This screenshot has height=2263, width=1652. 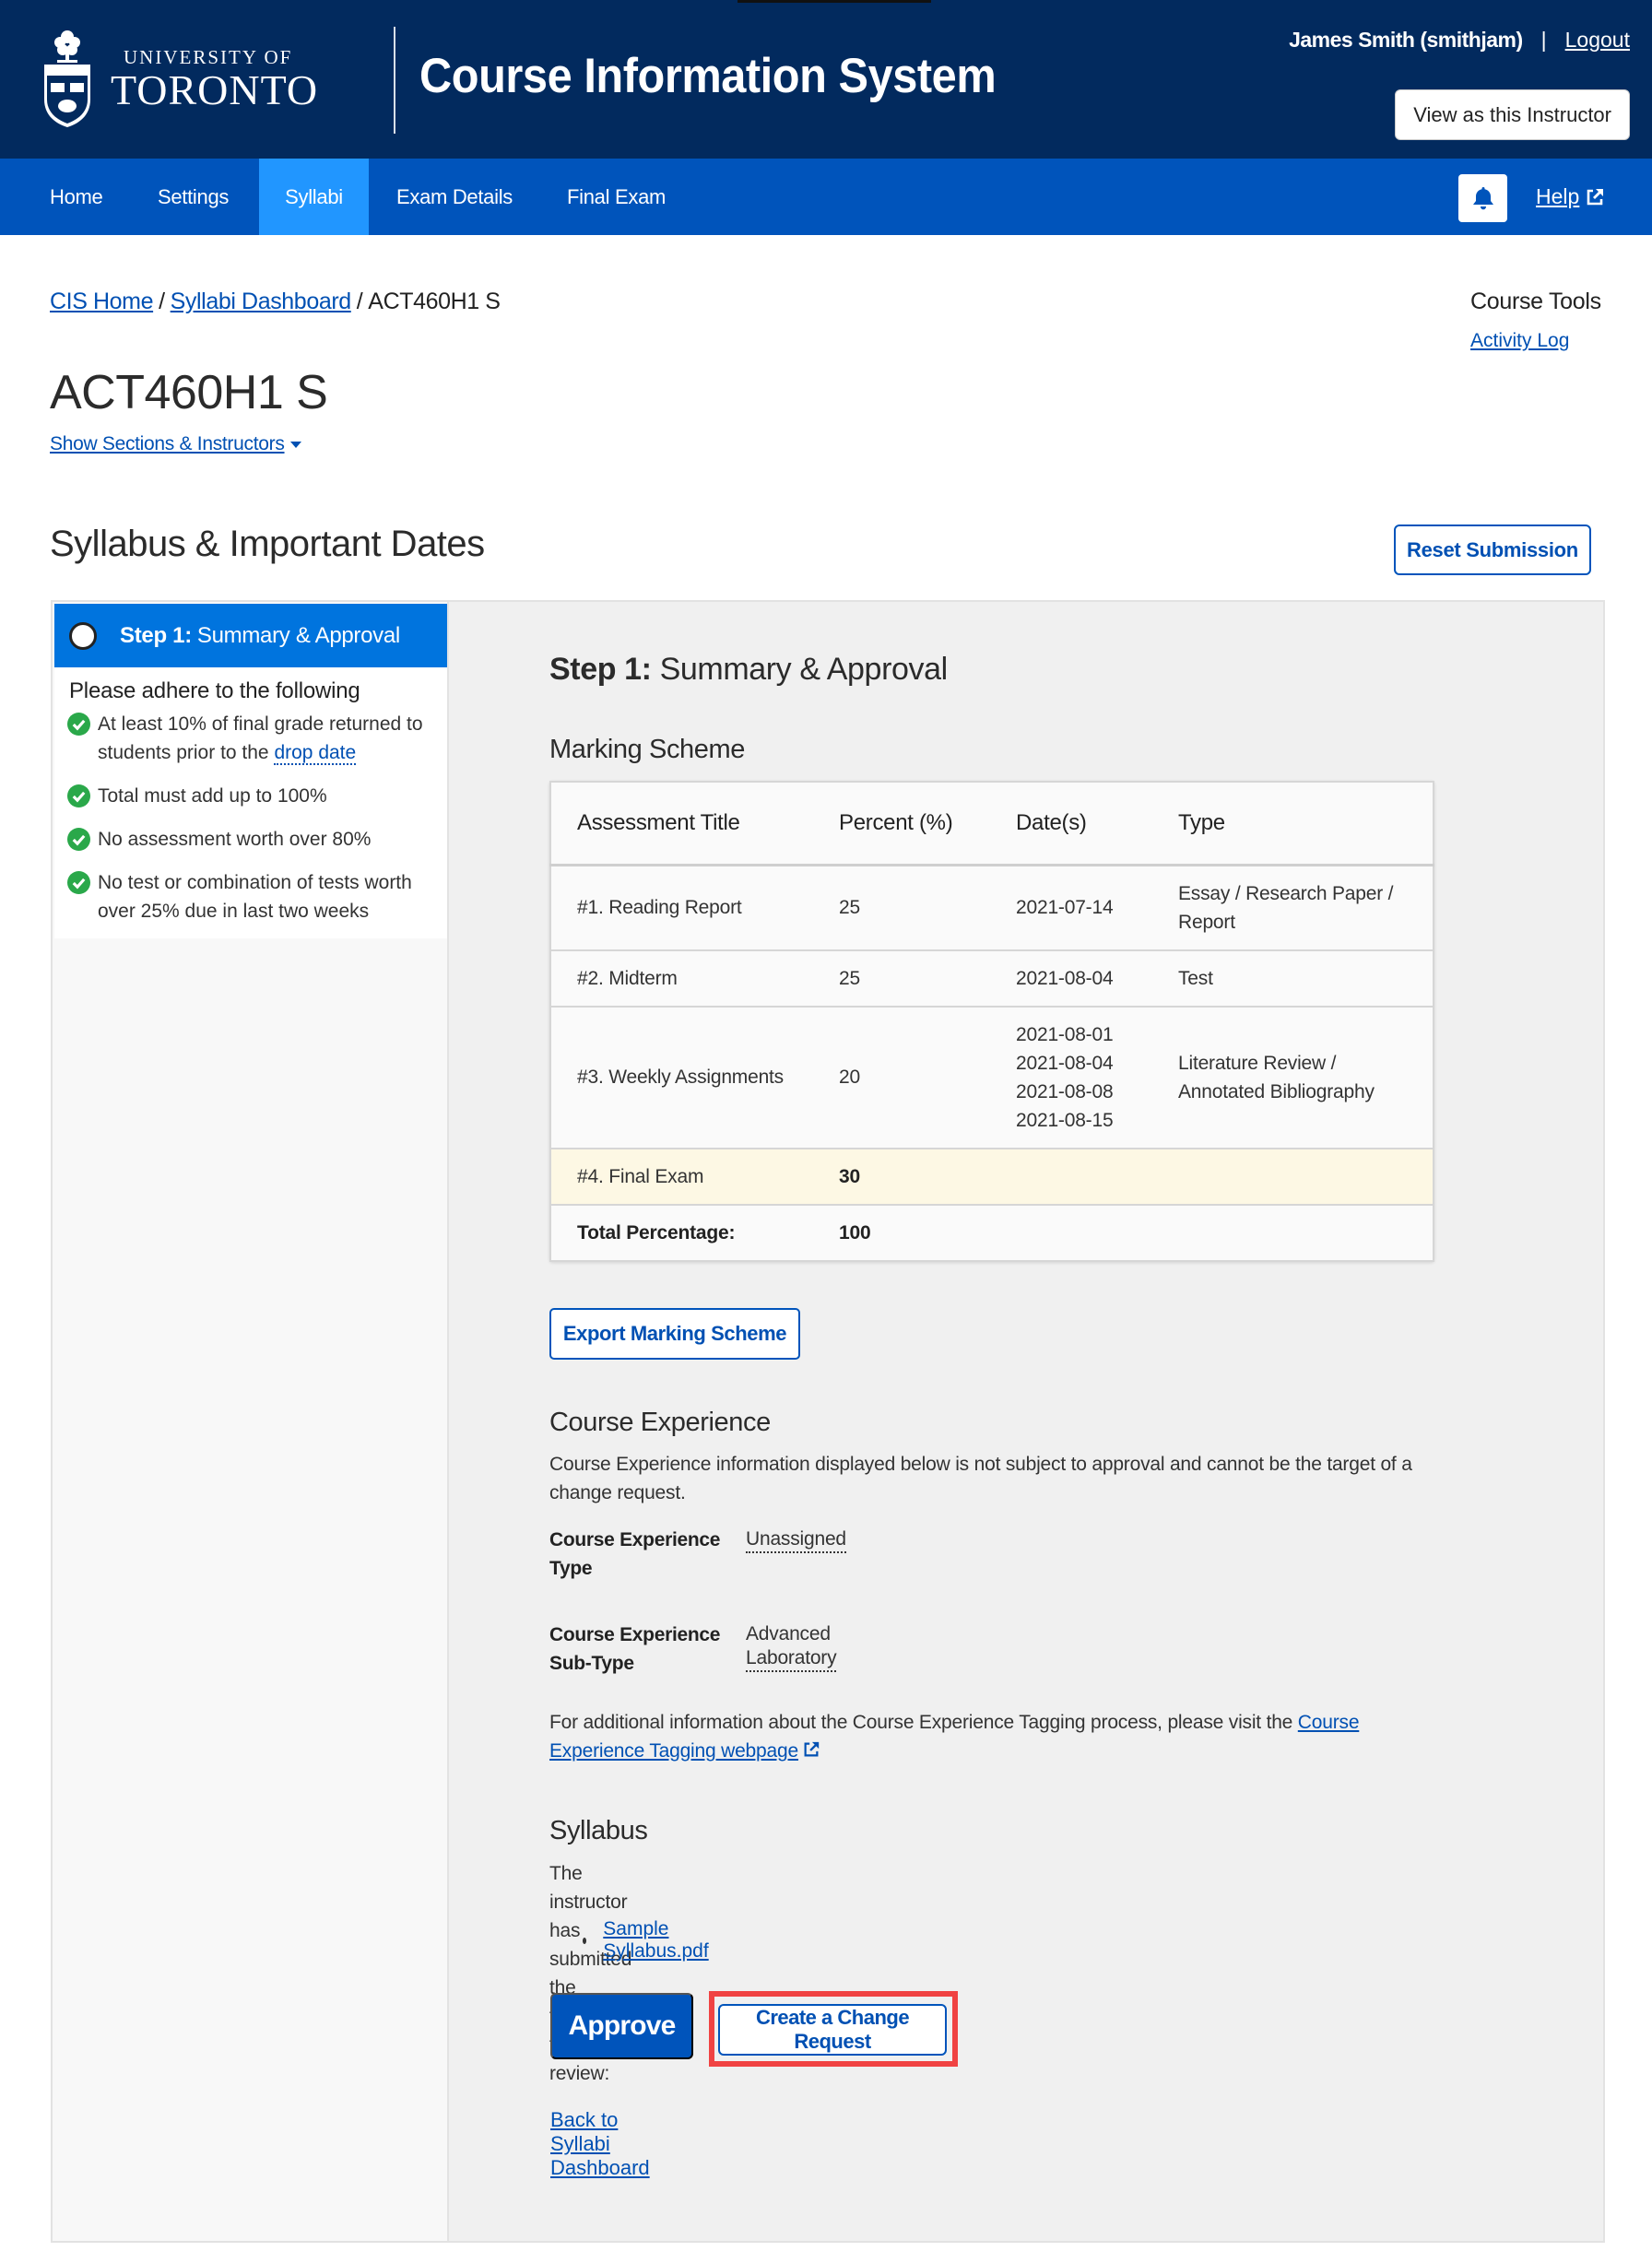 I want to click on bell-icon, so click(x=1482, y=198).